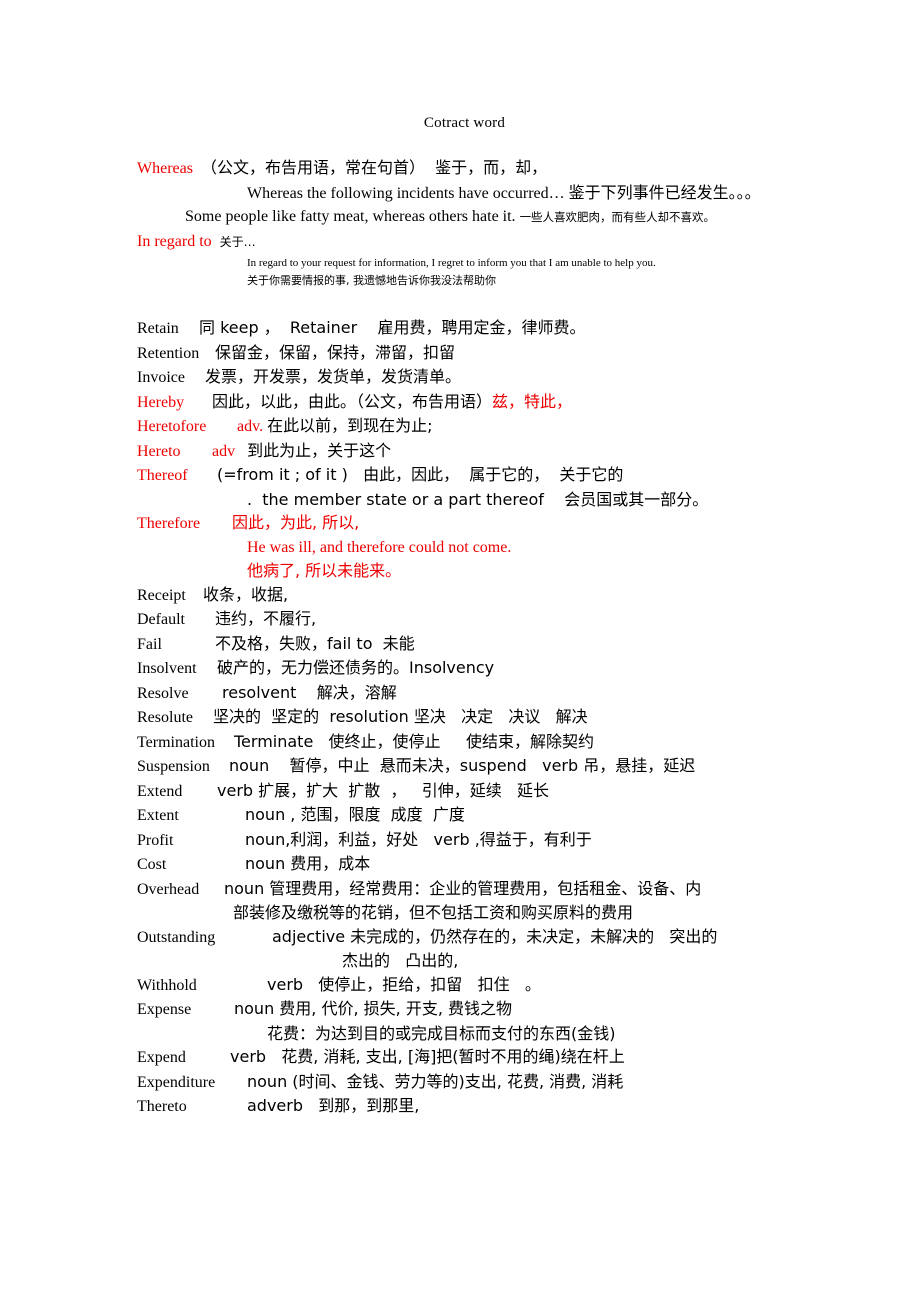 This screenshot has height=1302, width=920. What do you see at coordinates (414, 741) in the screenshot?
I see `body-termination: Terminate 使终止，使停止 使结束，解除契约` at bounding box center [414, 741].